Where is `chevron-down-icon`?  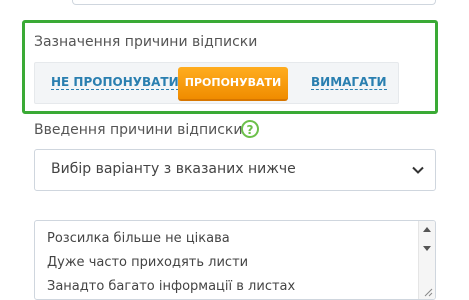
chevron-down-icon is located at coordinates (418, 170).